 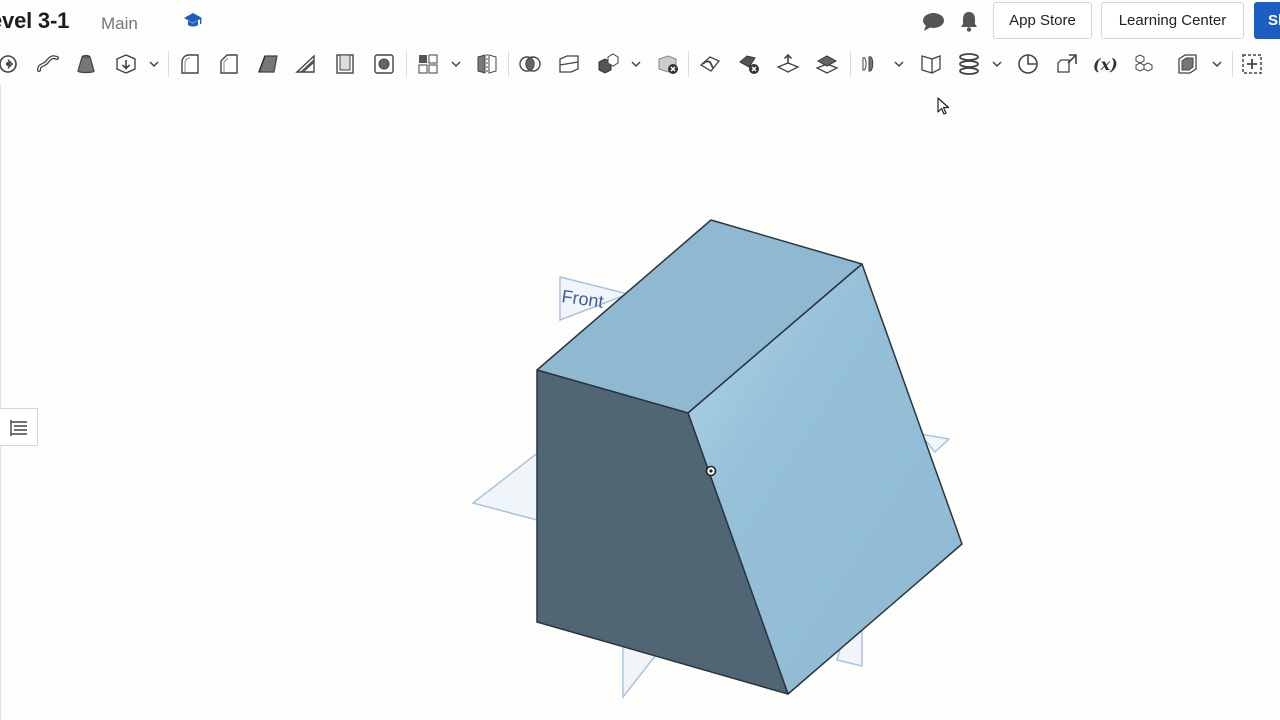 What do you see at coordinates (0, 402) in the screenshot?
I see `panel-edge` at bounding box center [0, 402].